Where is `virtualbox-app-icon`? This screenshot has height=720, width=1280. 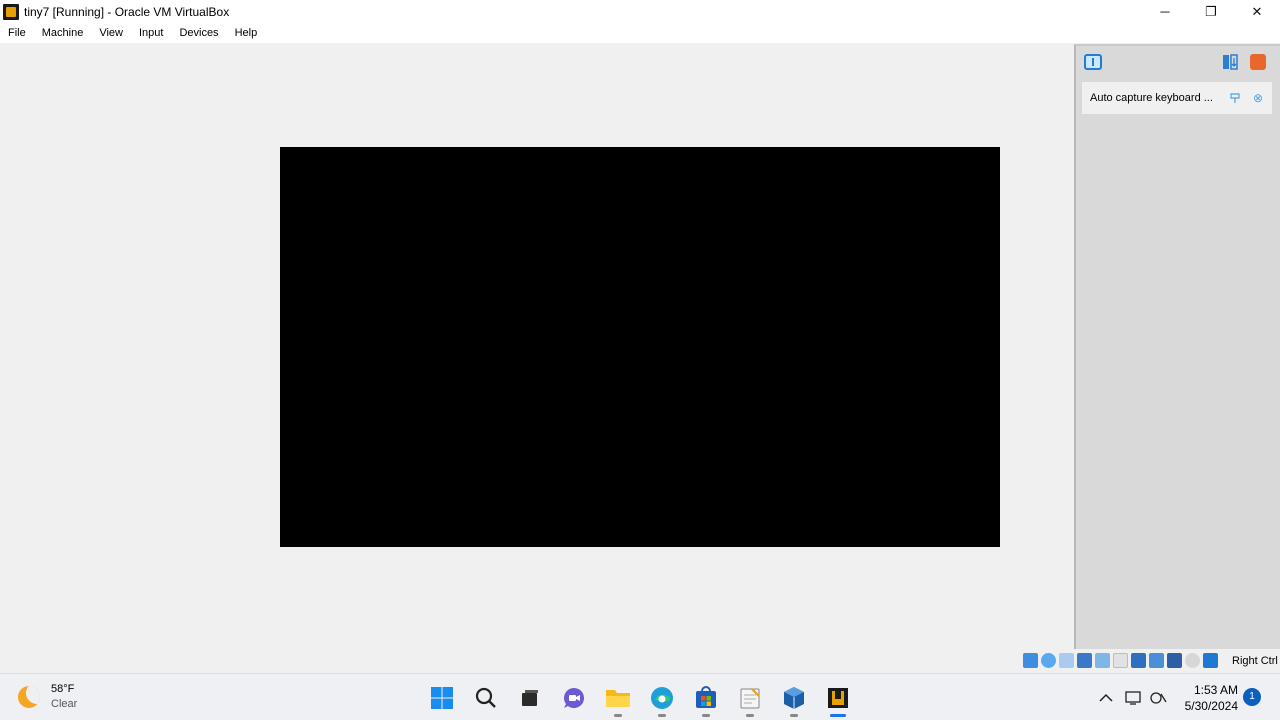 virtualbox-app-icon is located at coordinates (11, 11).